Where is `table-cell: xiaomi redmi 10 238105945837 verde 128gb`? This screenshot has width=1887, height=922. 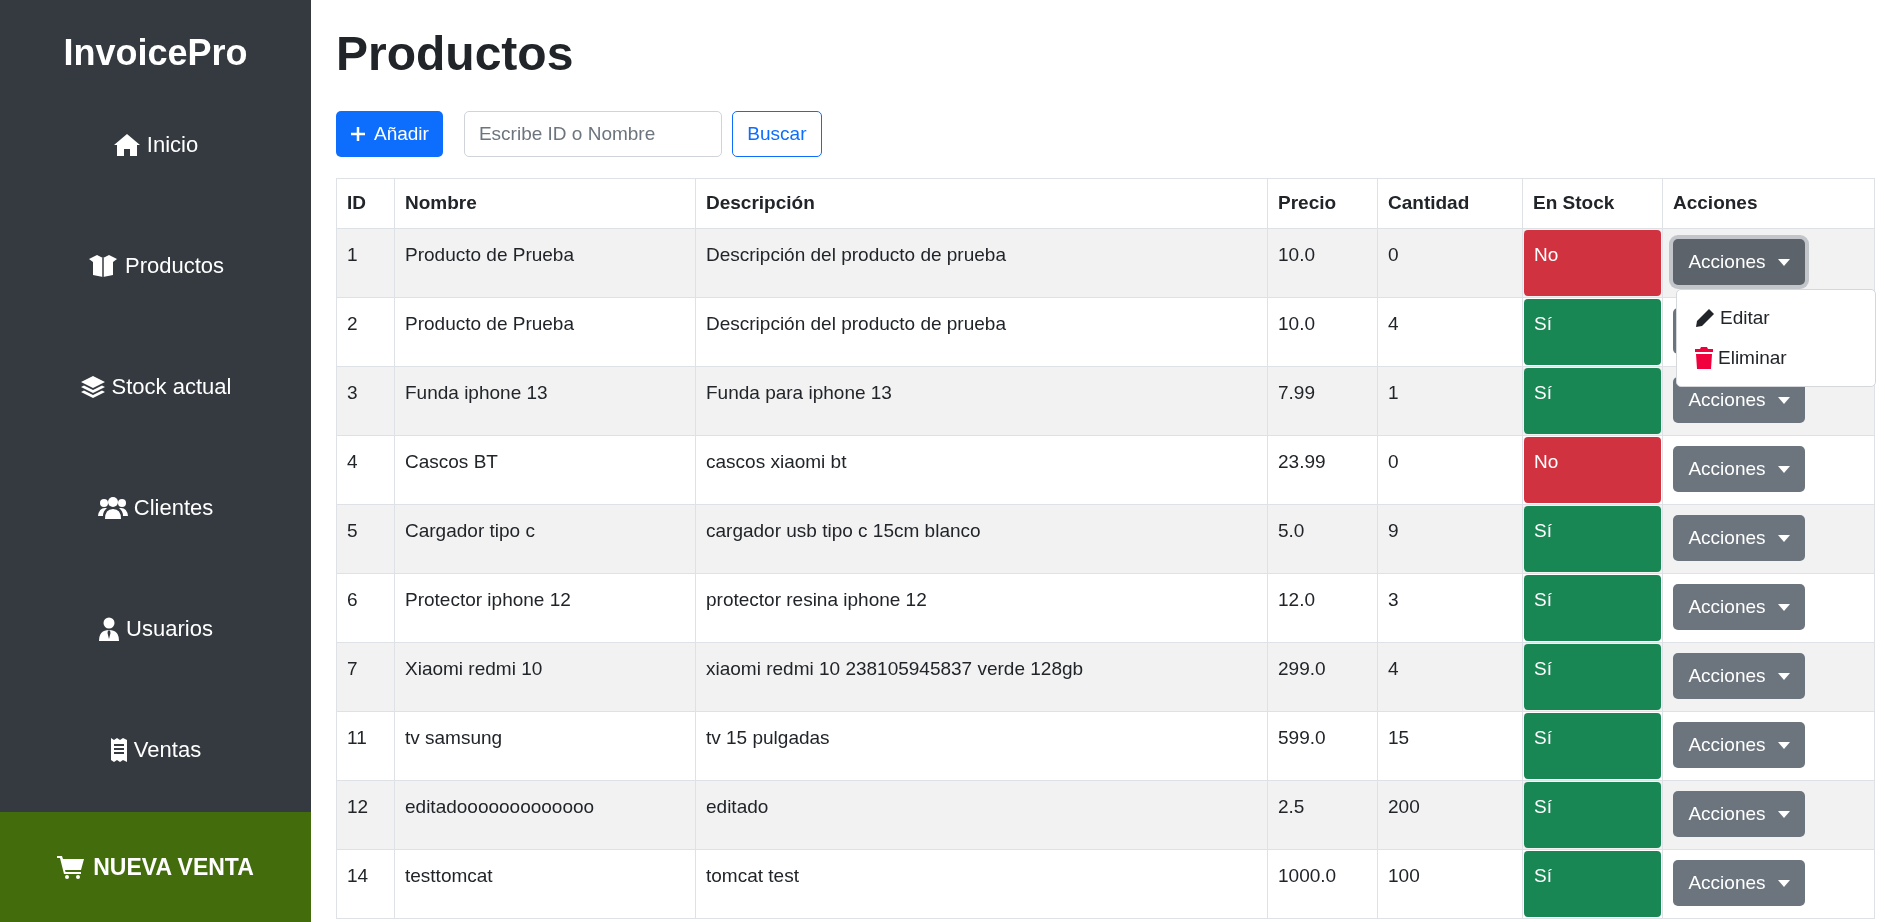 table-cell: xiaomi redmi 10 238105945837 verde 128gb is located at coordinates (981, 677).